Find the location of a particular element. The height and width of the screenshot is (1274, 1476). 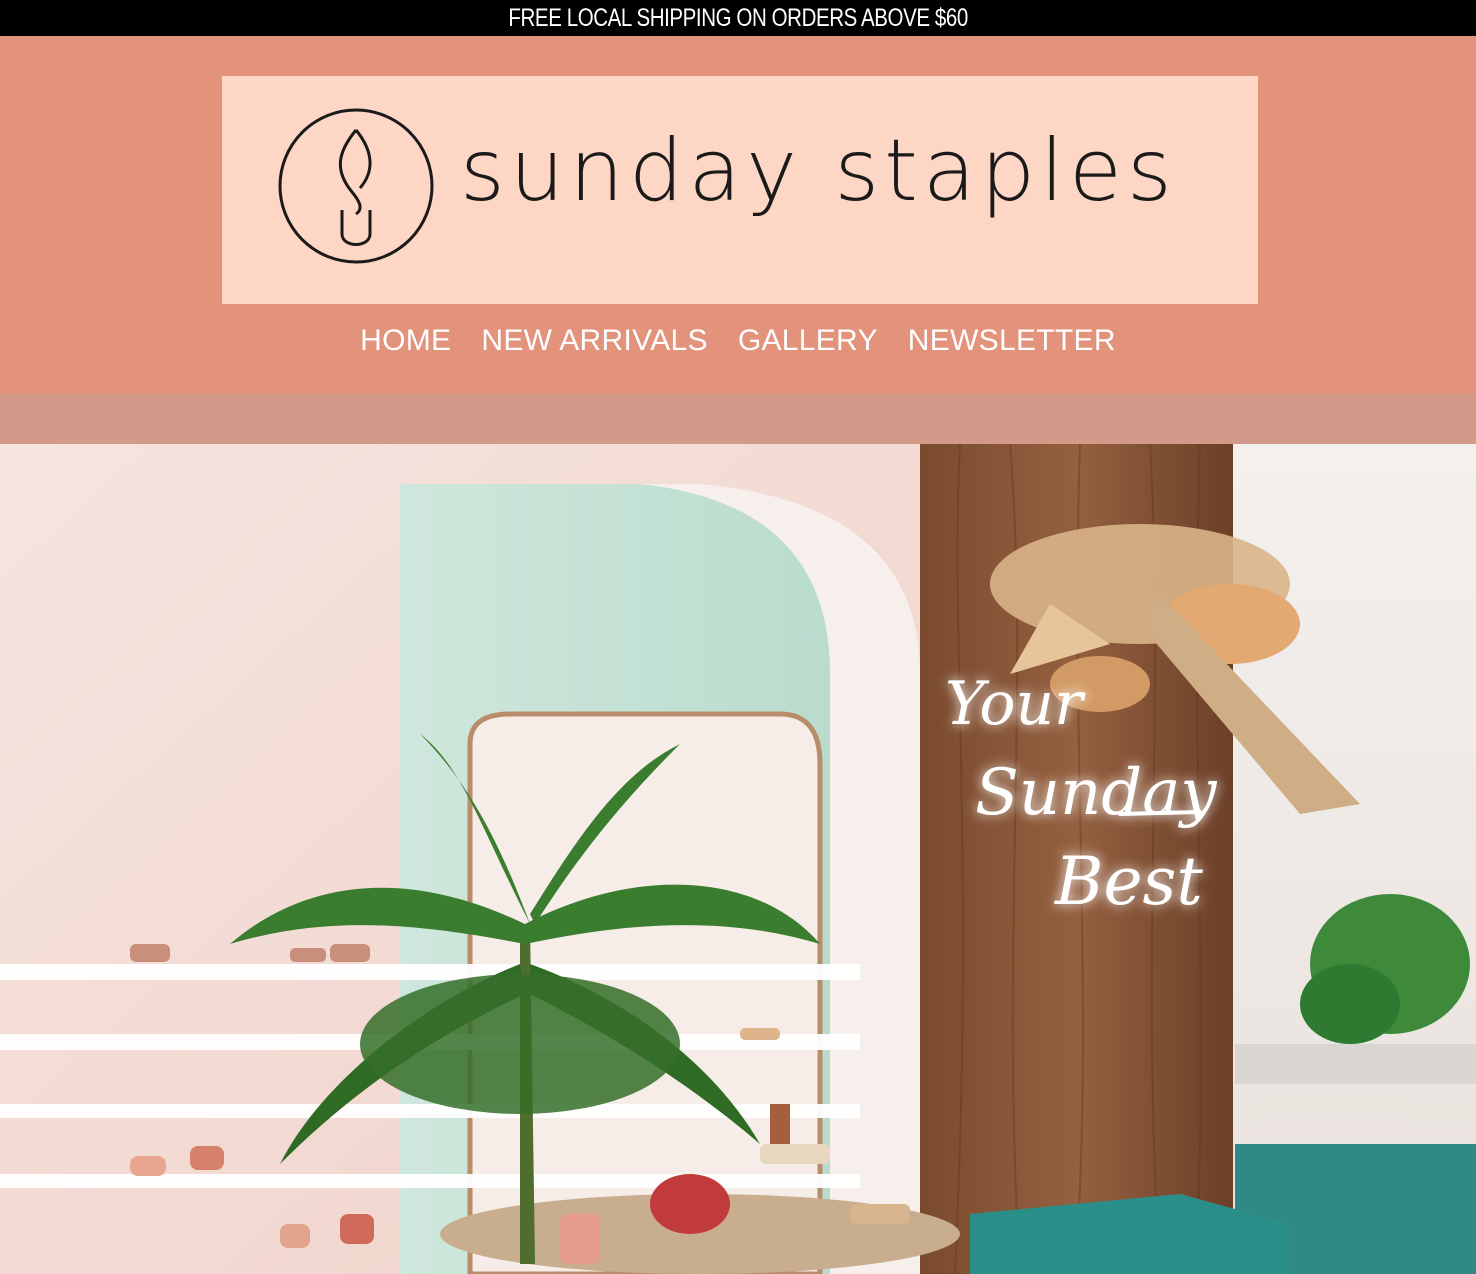

header-divider-band is located at coordinates (738, 419).